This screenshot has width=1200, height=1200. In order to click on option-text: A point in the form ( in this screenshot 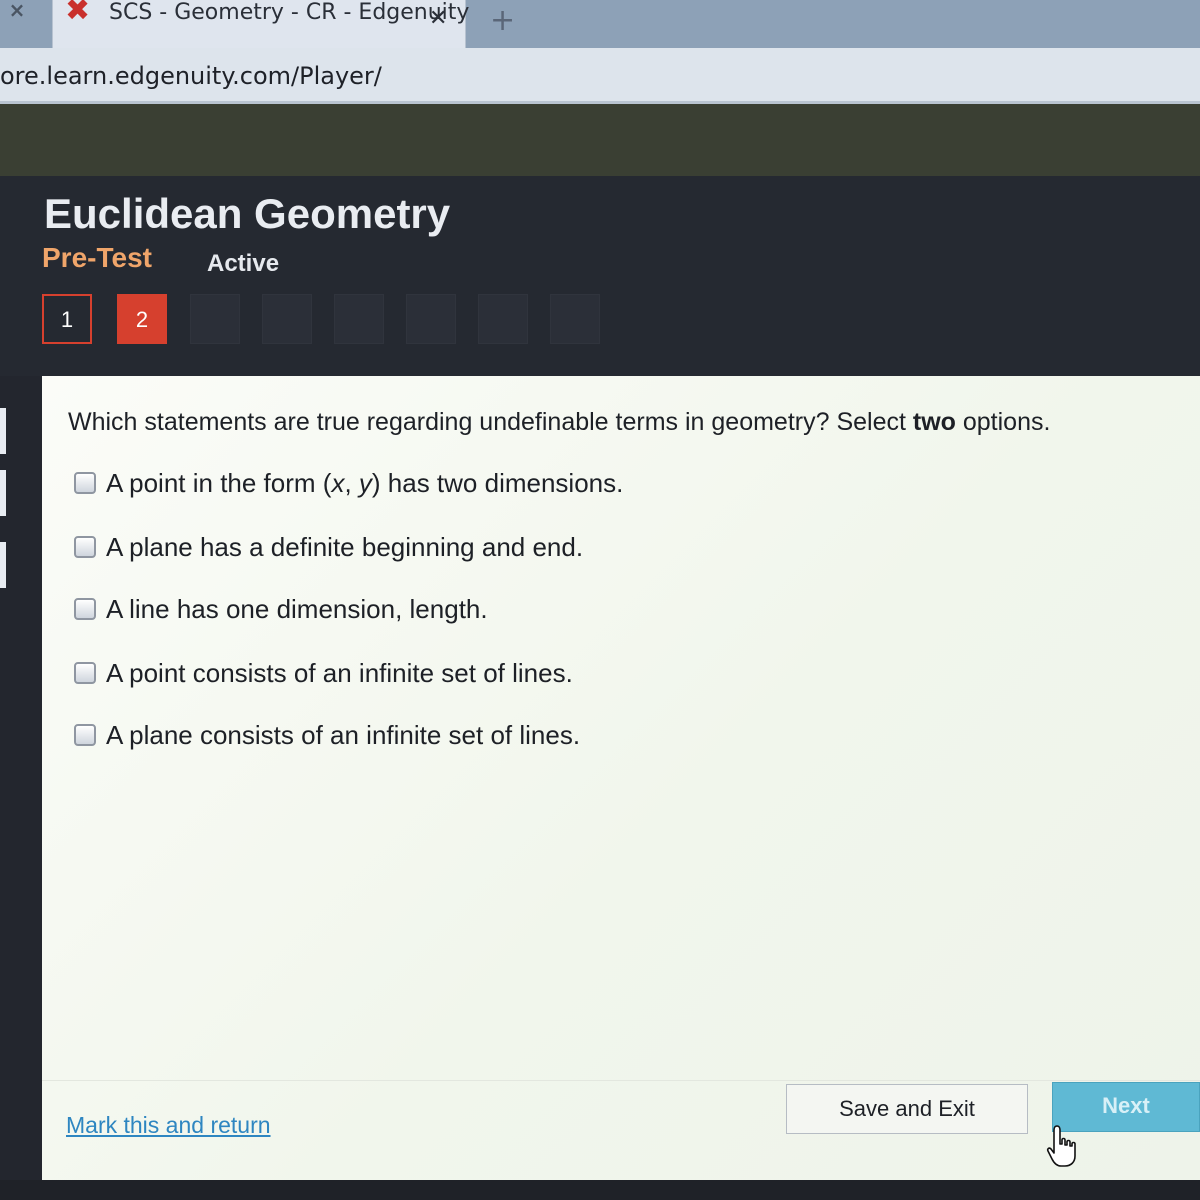, I will do `click(219, 483)`.